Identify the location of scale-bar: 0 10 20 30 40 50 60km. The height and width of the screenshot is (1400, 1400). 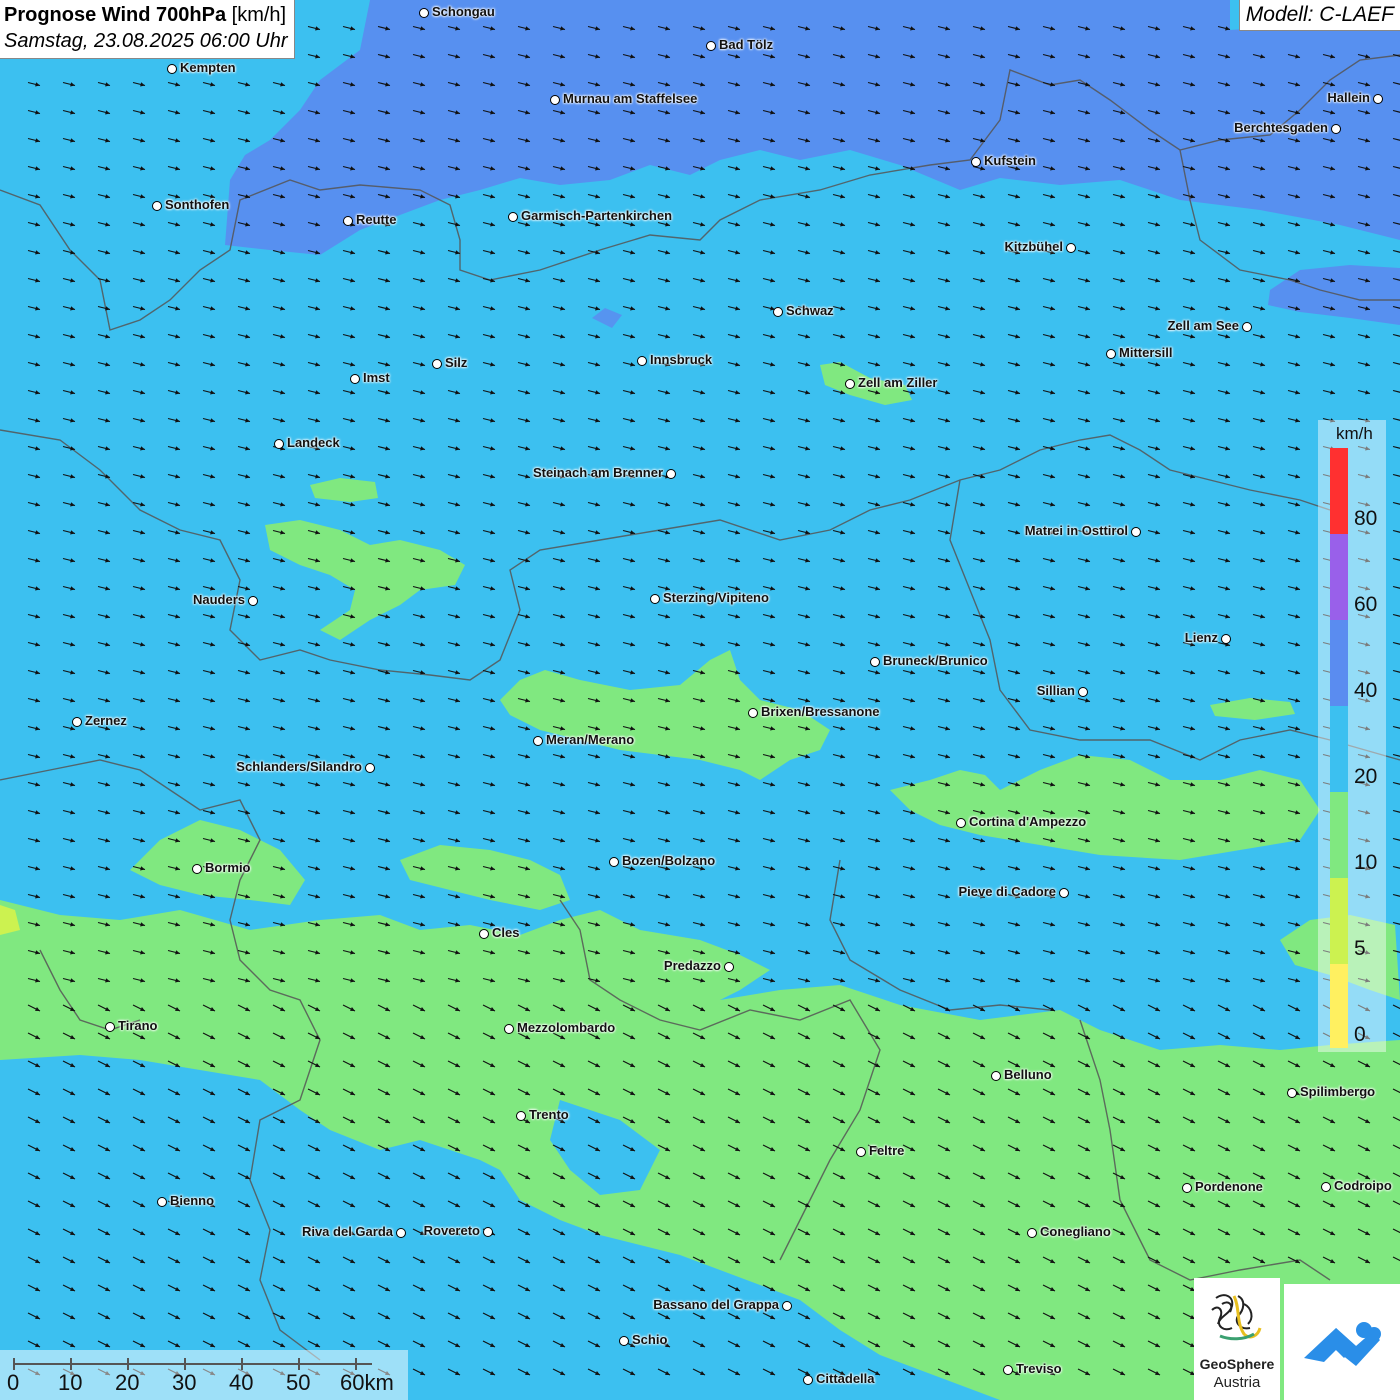
(204, 1375).